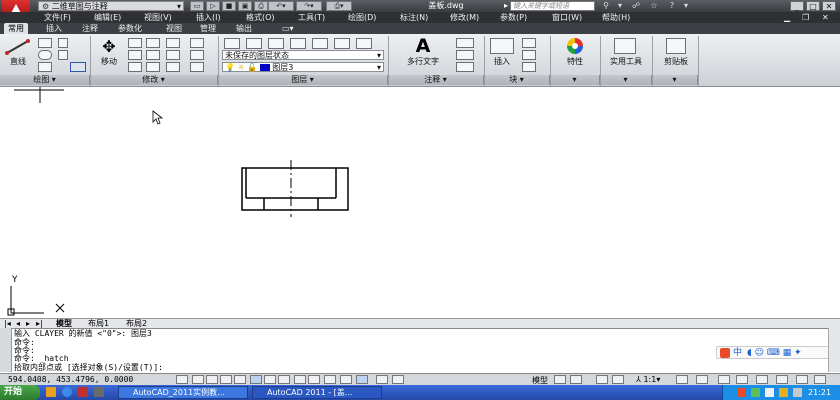  What do you see at coordinates (362, 17) in the screenshot?
I see `menu-draw: 绘图(D)` at bounding box center [362, 17].